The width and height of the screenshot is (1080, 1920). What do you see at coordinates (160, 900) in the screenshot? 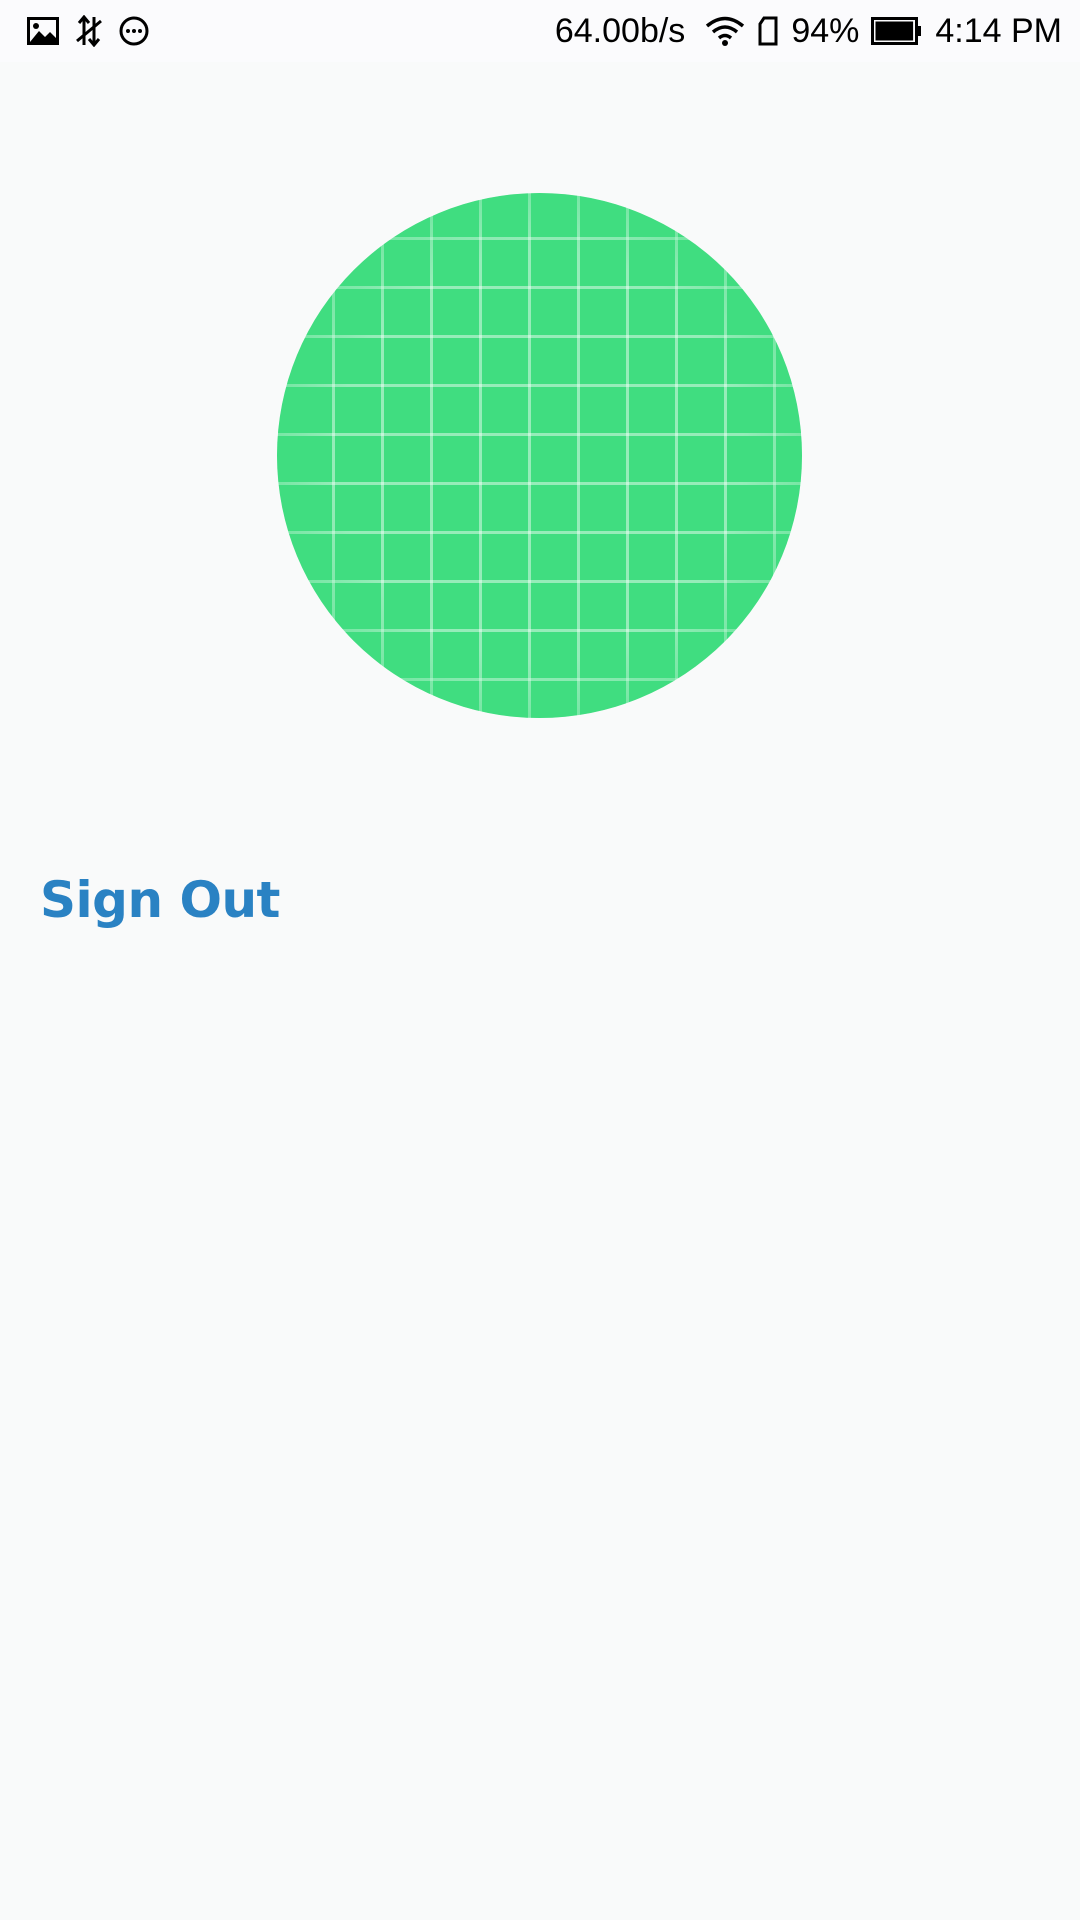
I see `sign-out-button: Sign Out` at bounding box center [160, 900].